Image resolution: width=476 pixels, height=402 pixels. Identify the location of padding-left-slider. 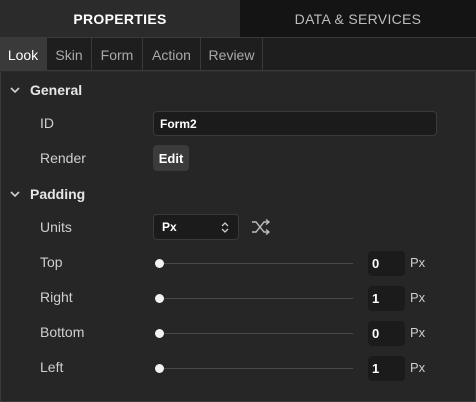
(254, 369).